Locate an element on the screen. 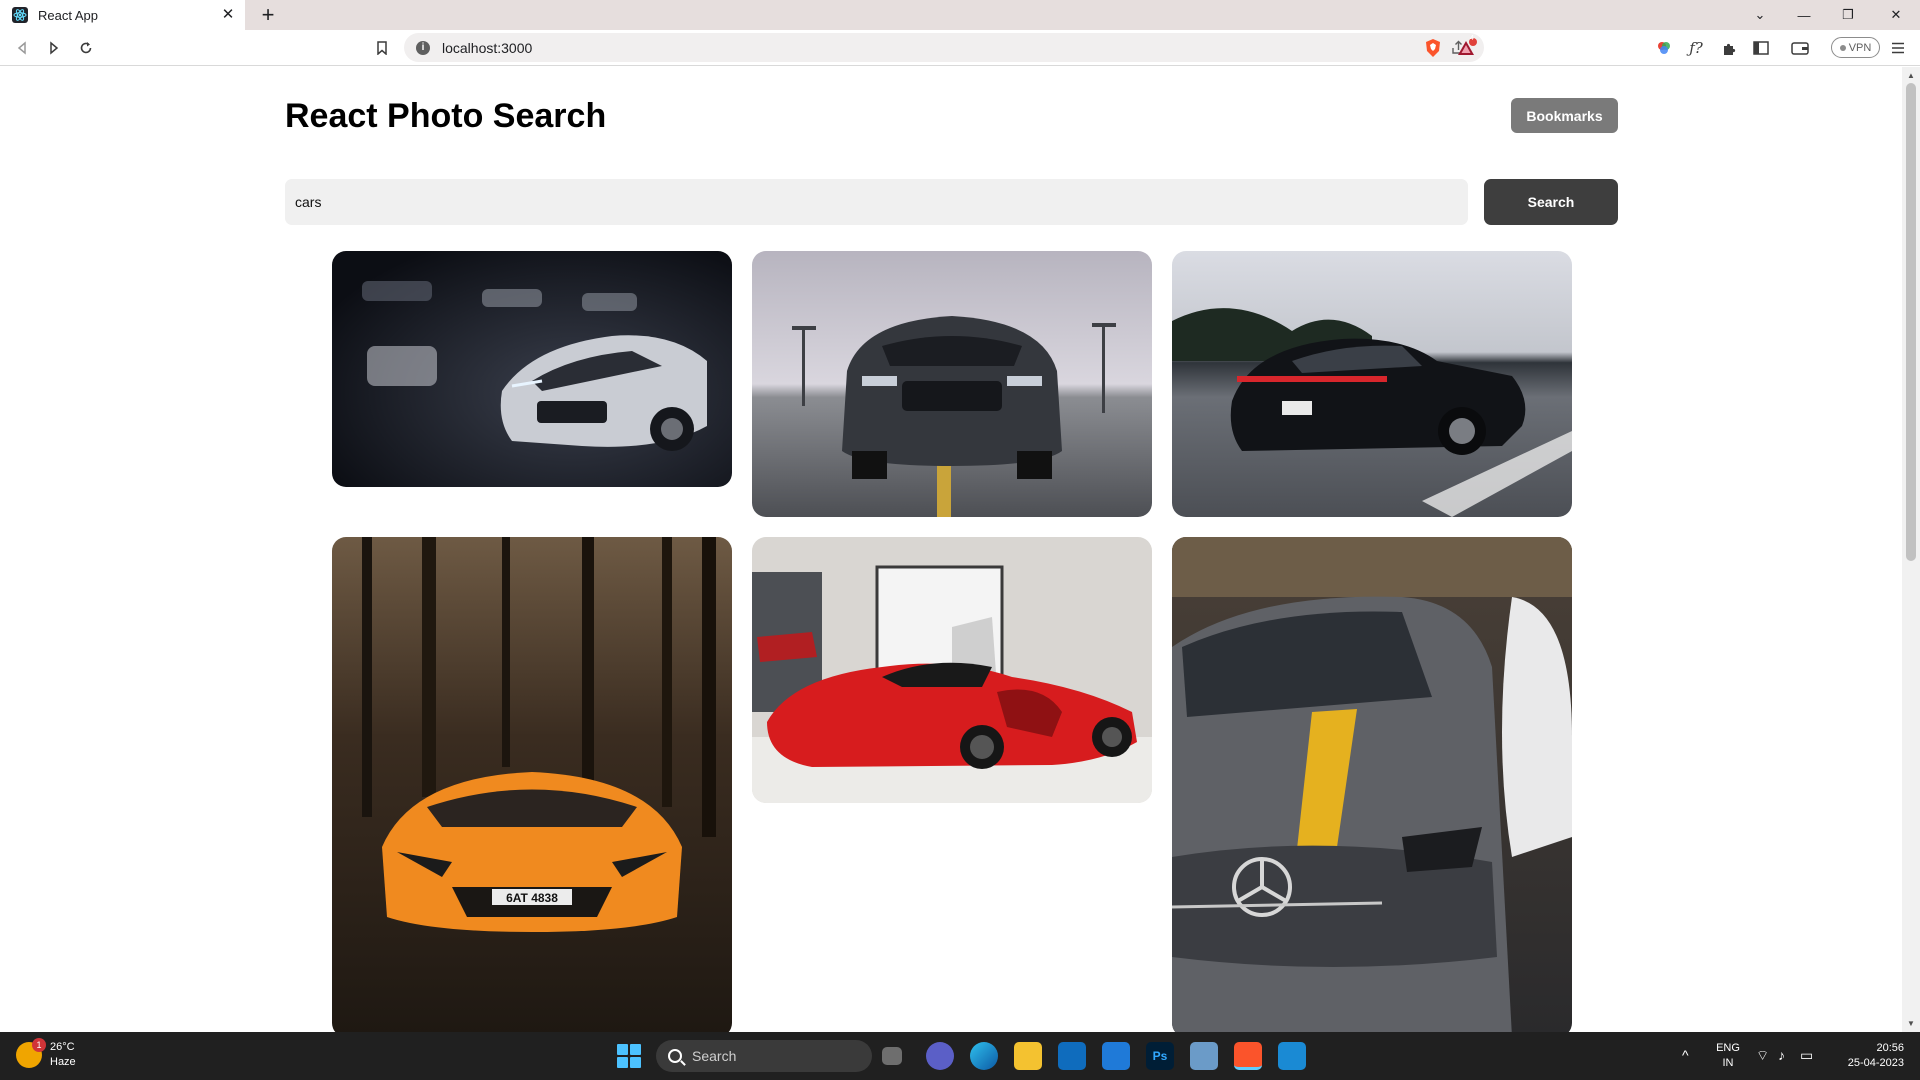 The height and width of the screenshot is (1080, 1920). restore-icon: ❐ is located at coordinates (1848, 15).